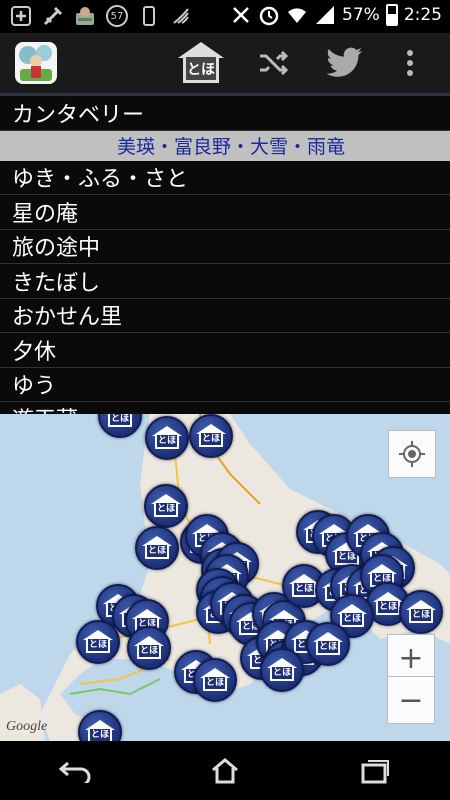  I want to click on shuffle-button, so click(273, 63).